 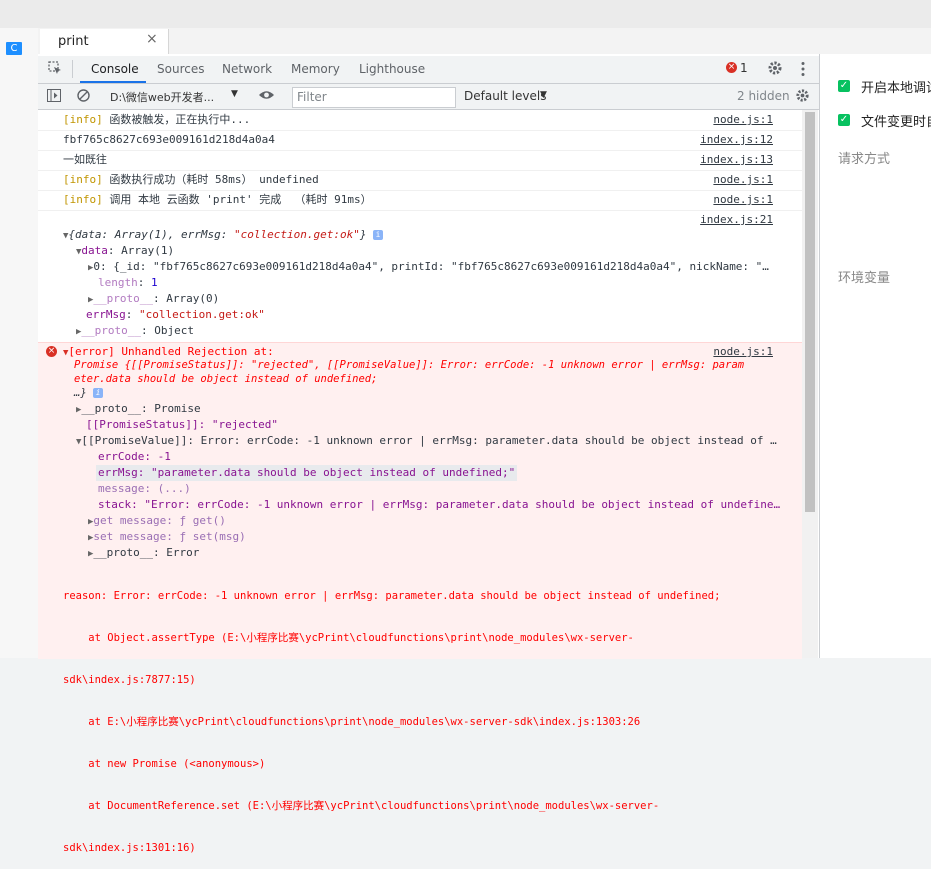 I want to click on tree-proto-error: ▶__proto__: Error, so click(x=143, y=553).